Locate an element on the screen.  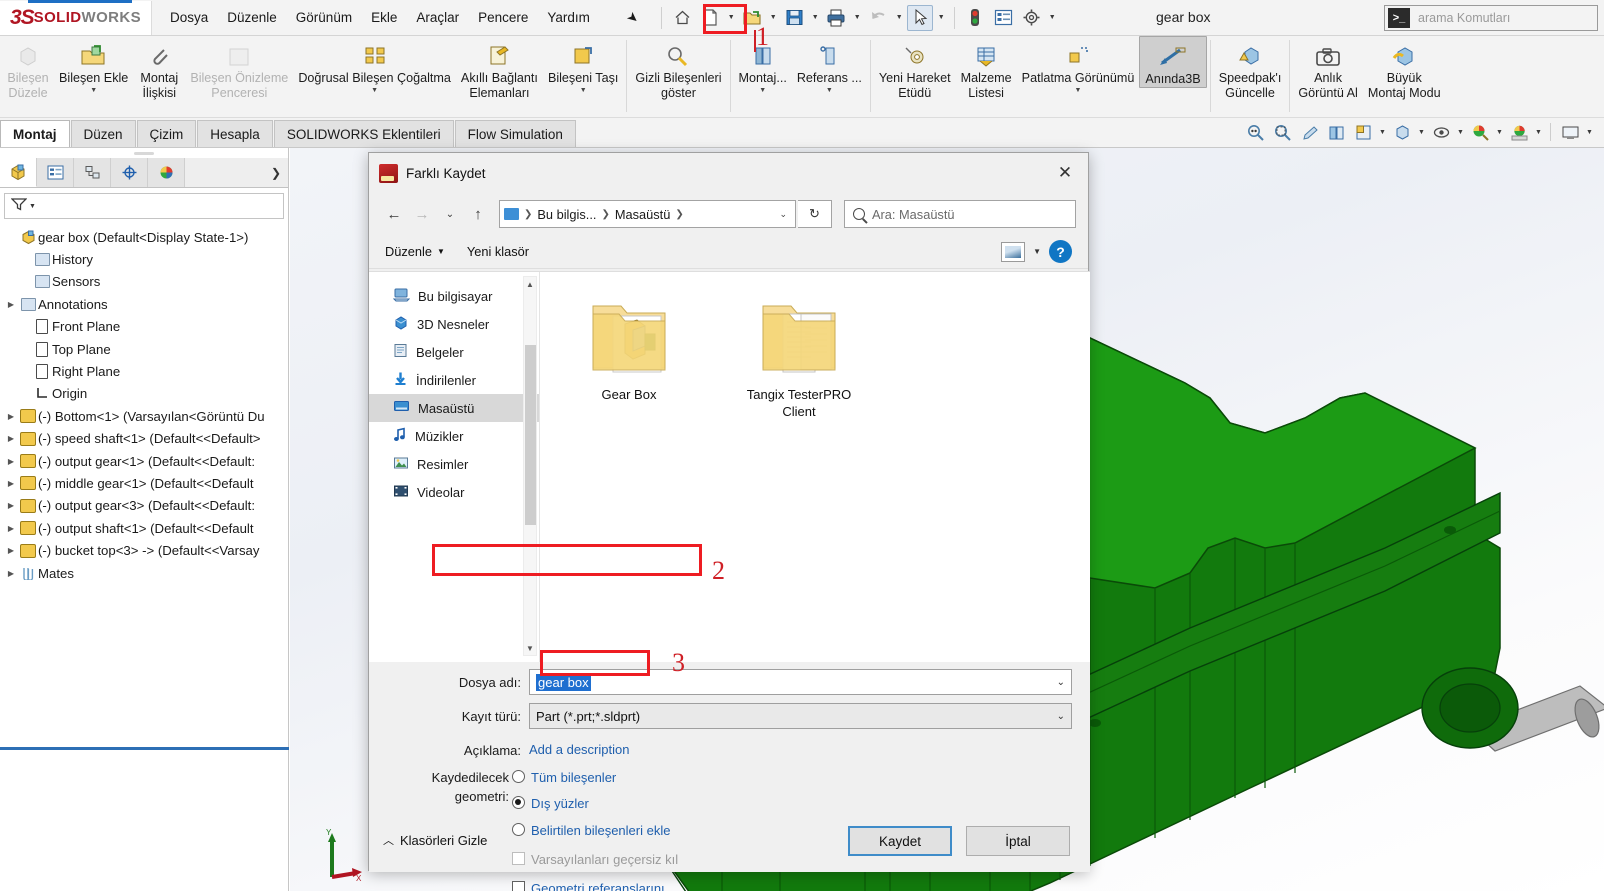
tree-item-bucket-top: ▶ (-) bucket top<3> -> (Default<<Varsay is located at coordinates (146, 550).